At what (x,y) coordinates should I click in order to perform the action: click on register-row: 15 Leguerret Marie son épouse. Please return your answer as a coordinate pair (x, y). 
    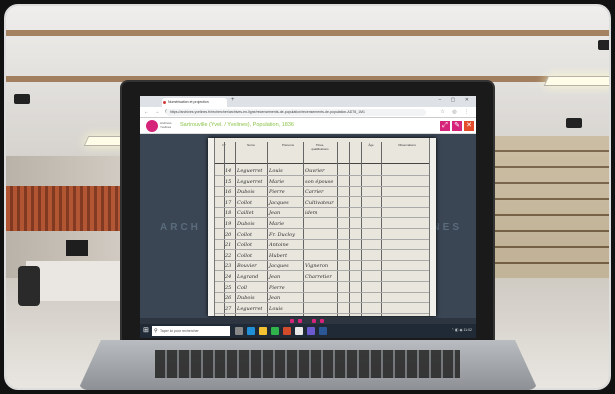
    Looking at the image, I should click on (322, 182).